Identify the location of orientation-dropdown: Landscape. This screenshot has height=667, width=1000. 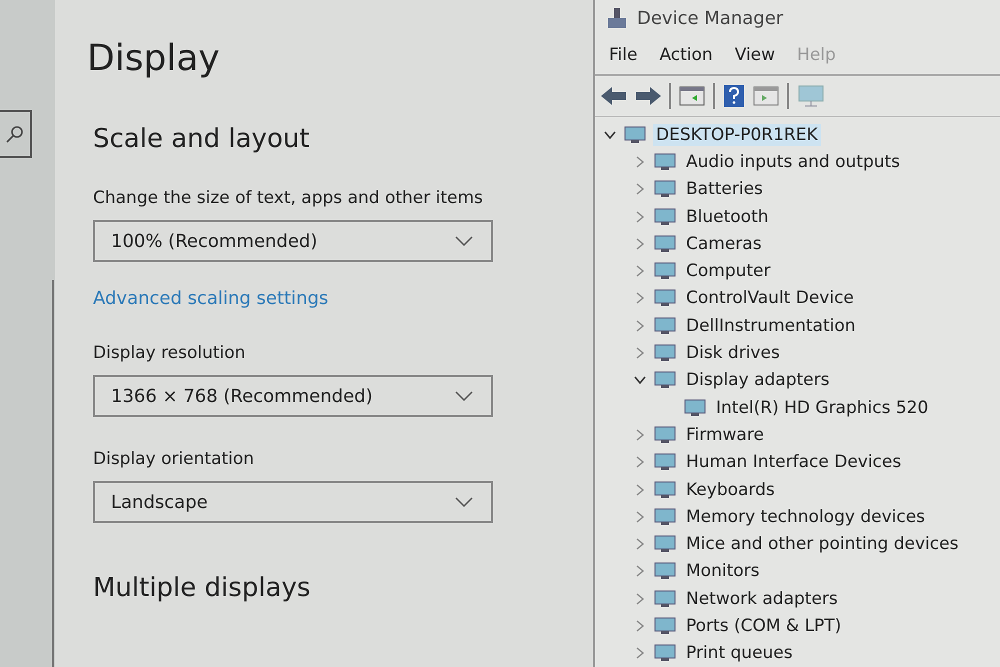
(293, 502).